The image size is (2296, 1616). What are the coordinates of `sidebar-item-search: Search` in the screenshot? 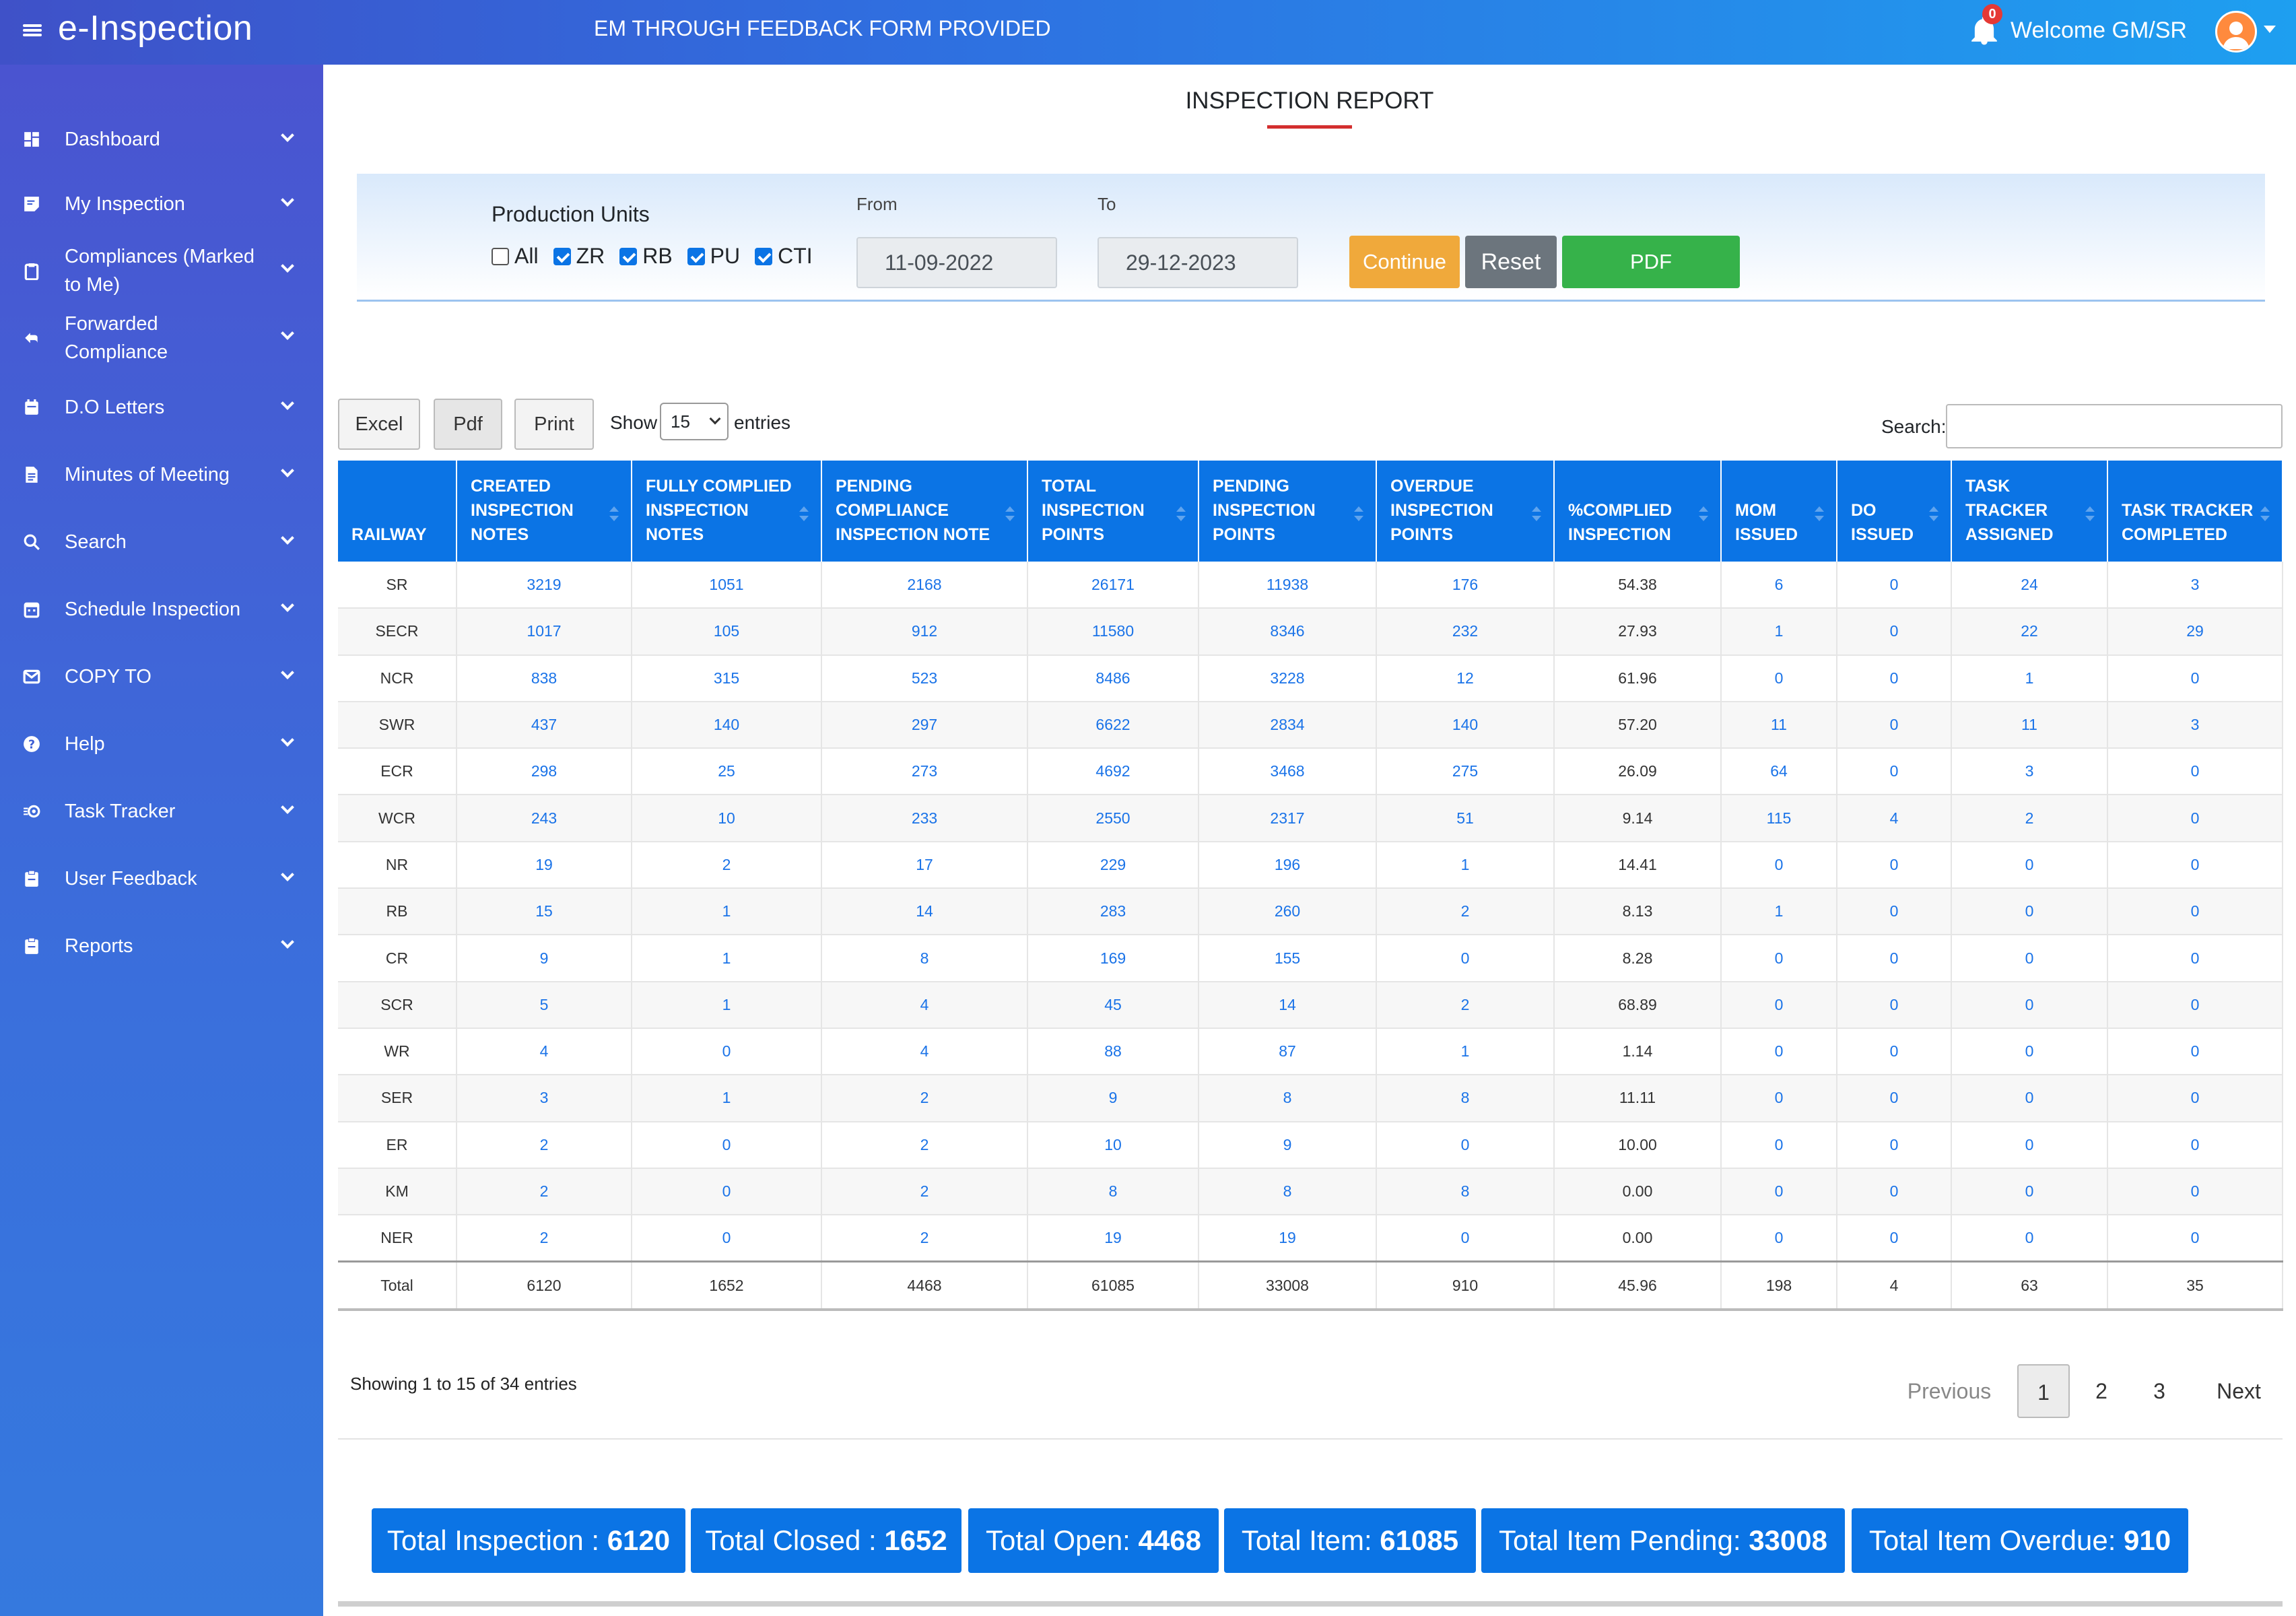 It's located at (161, 542).